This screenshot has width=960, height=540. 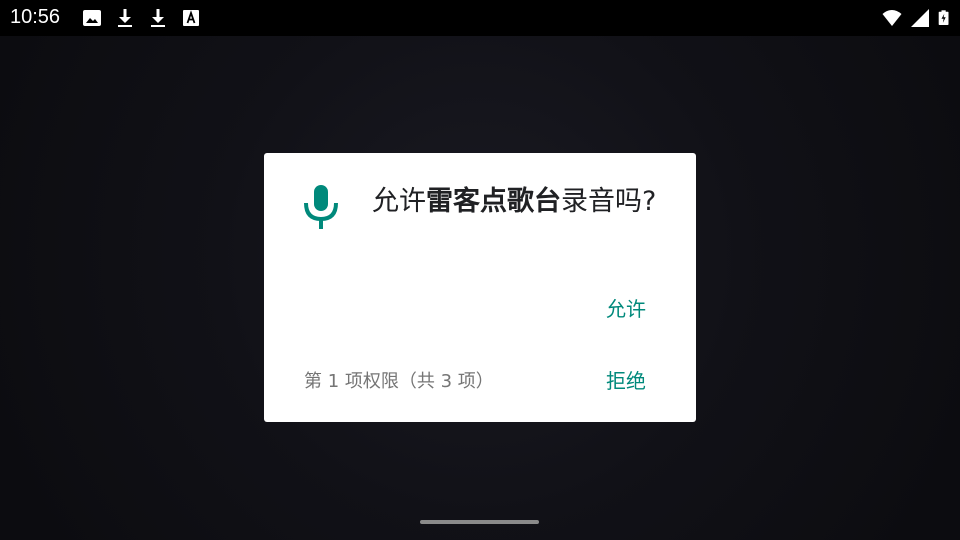 I want to click on dialog-title: 允许雷客点歌台录音吗?, so click(x=517, y=202).